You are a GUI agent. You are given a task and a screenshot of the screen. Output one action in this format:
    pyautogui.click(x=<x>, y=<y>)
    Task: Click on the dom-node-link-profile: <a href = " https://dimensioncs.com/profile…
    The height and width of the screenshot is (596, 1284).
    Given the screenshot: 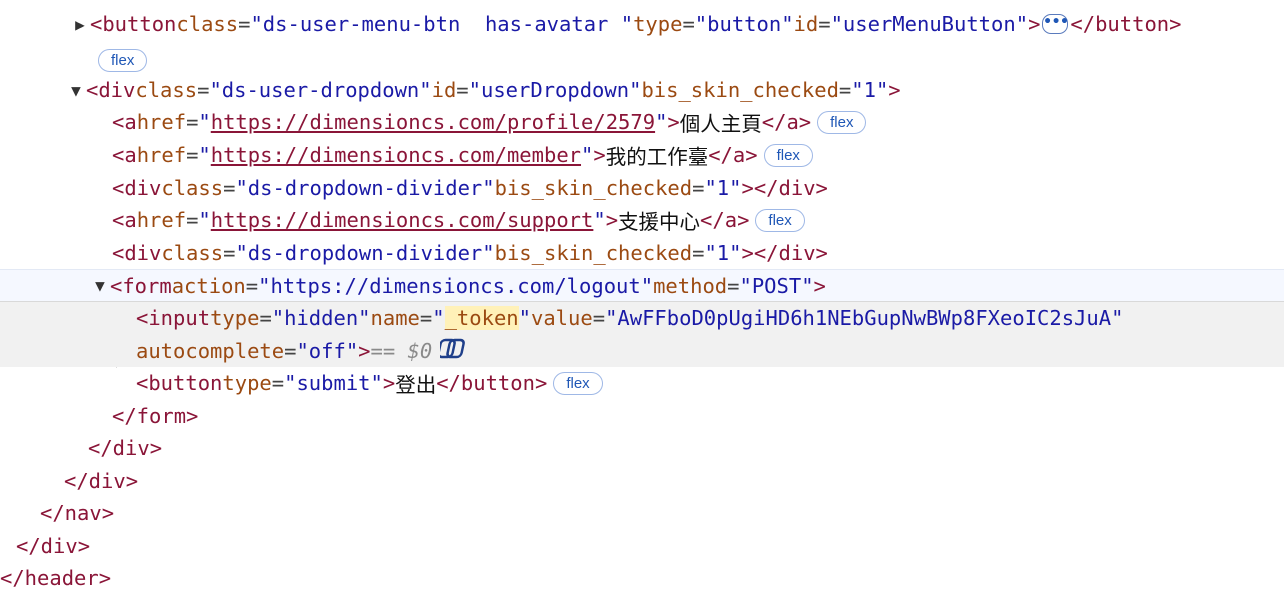 What is the action you would take?
    pyautogui.click(x=642, y=122)
    